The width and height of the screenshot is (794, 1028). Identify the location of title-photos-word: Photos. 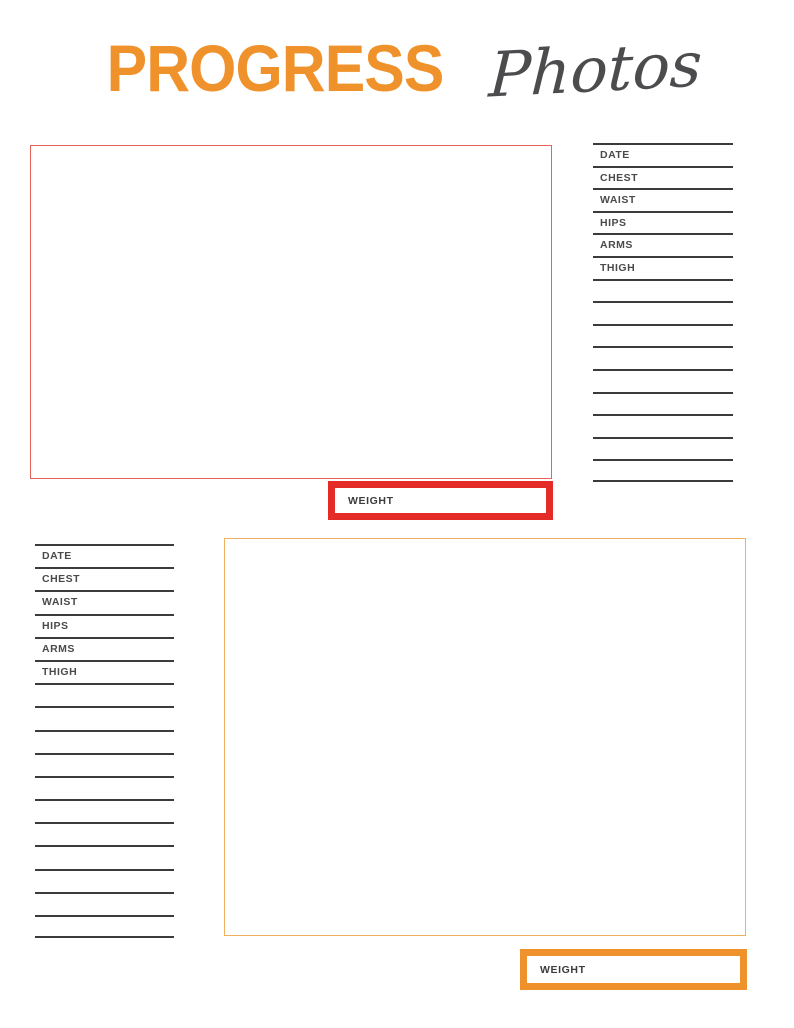
(595, 69).